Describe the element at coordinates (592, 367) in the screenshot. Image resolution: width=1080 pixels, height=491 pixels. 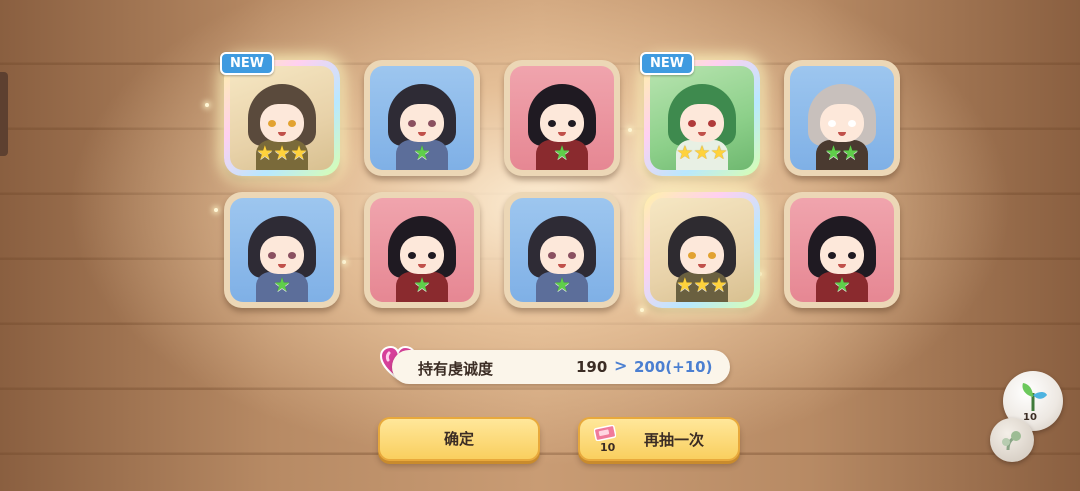
I see `devotion-current: 190` at that location.